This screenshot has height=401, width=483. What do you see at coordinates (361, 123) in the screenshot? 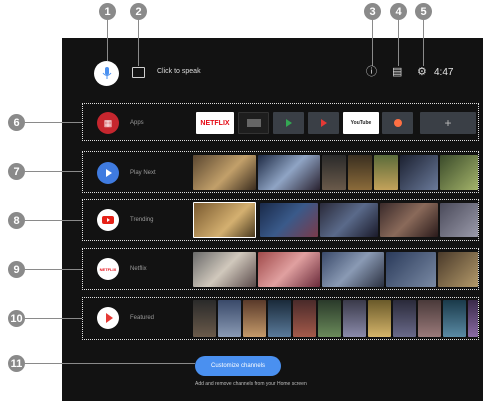
I see `youtube-app-tile: YouTube` at bounding box center [361, 123].